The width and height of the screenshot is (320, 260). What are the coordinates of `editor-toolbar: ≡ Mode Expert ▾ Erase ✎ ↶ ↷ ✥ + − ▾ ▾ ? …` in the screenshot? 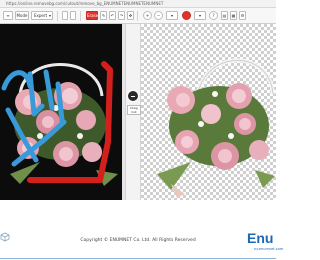 It's located at (138, 16).